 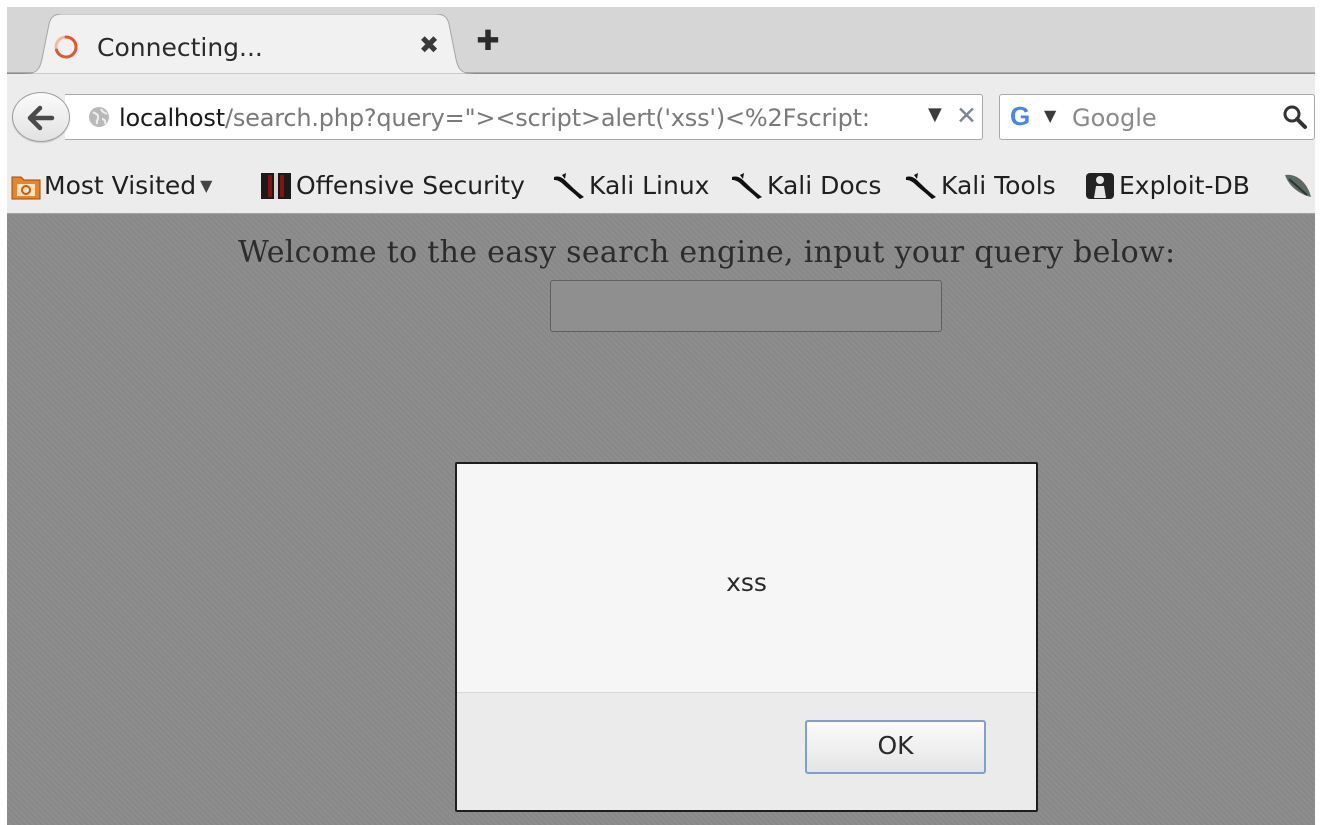 What do you see at coordinates (1020, 116) in the screenshot?
I see `google-logo-icon: G` at bounding box center [1020, 116].